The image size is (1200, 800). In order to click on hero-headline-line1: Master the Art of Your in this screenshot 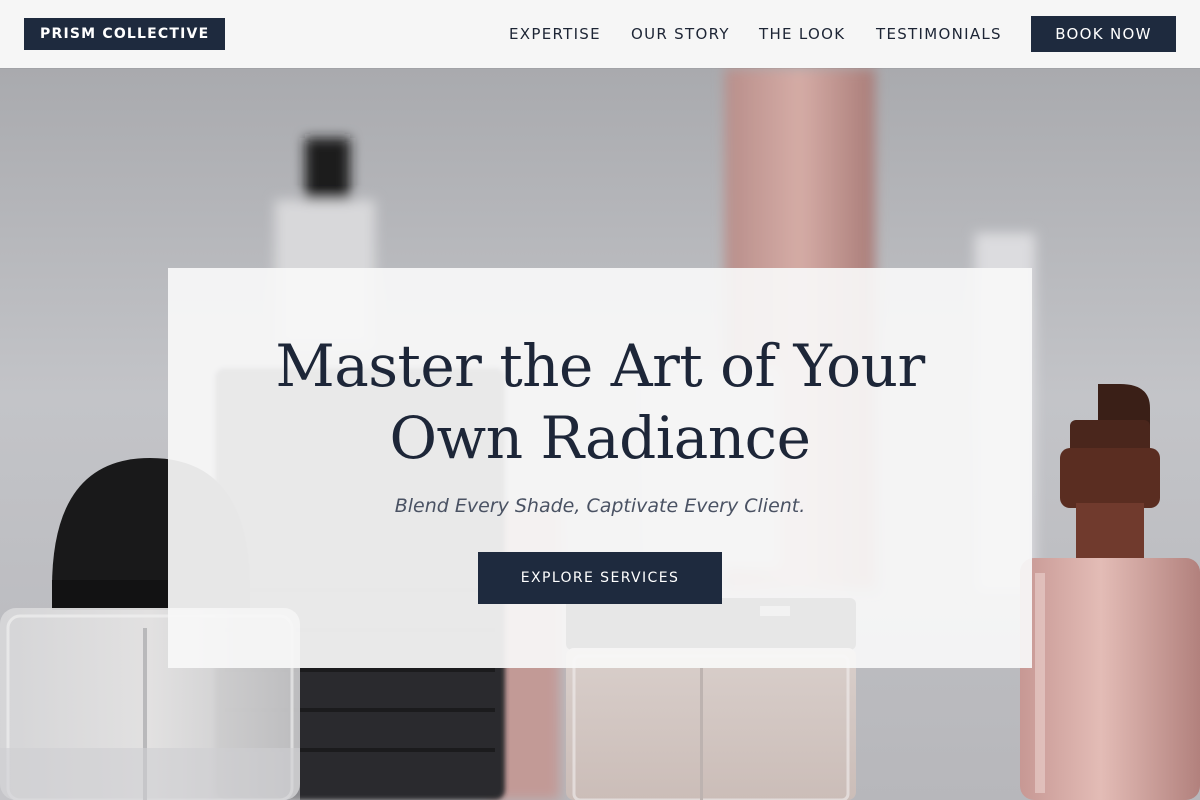, I will do `click(600, 366)`.